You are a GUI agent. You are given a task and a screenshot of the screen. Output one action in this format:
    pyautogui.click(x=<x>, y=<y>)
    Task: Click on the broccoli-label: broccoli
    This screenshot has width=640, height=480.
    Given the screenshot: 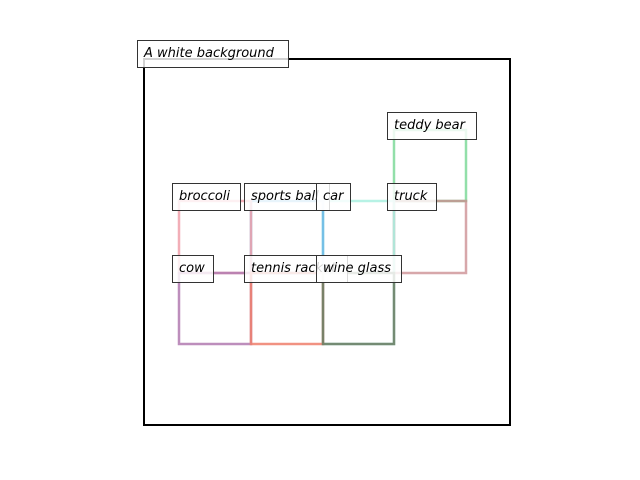 What is the action you would take?
    pyautogui.click(x=206, y=197)
    